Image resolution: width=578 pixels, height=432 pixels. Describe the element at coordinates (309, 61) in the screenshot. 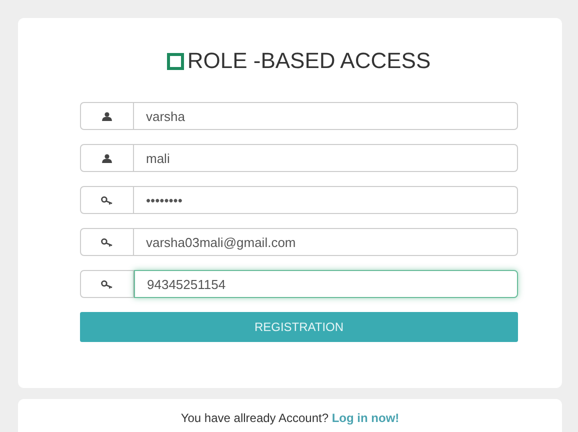

I see `form-title: ROLE -BASED ACCESS` at that location.